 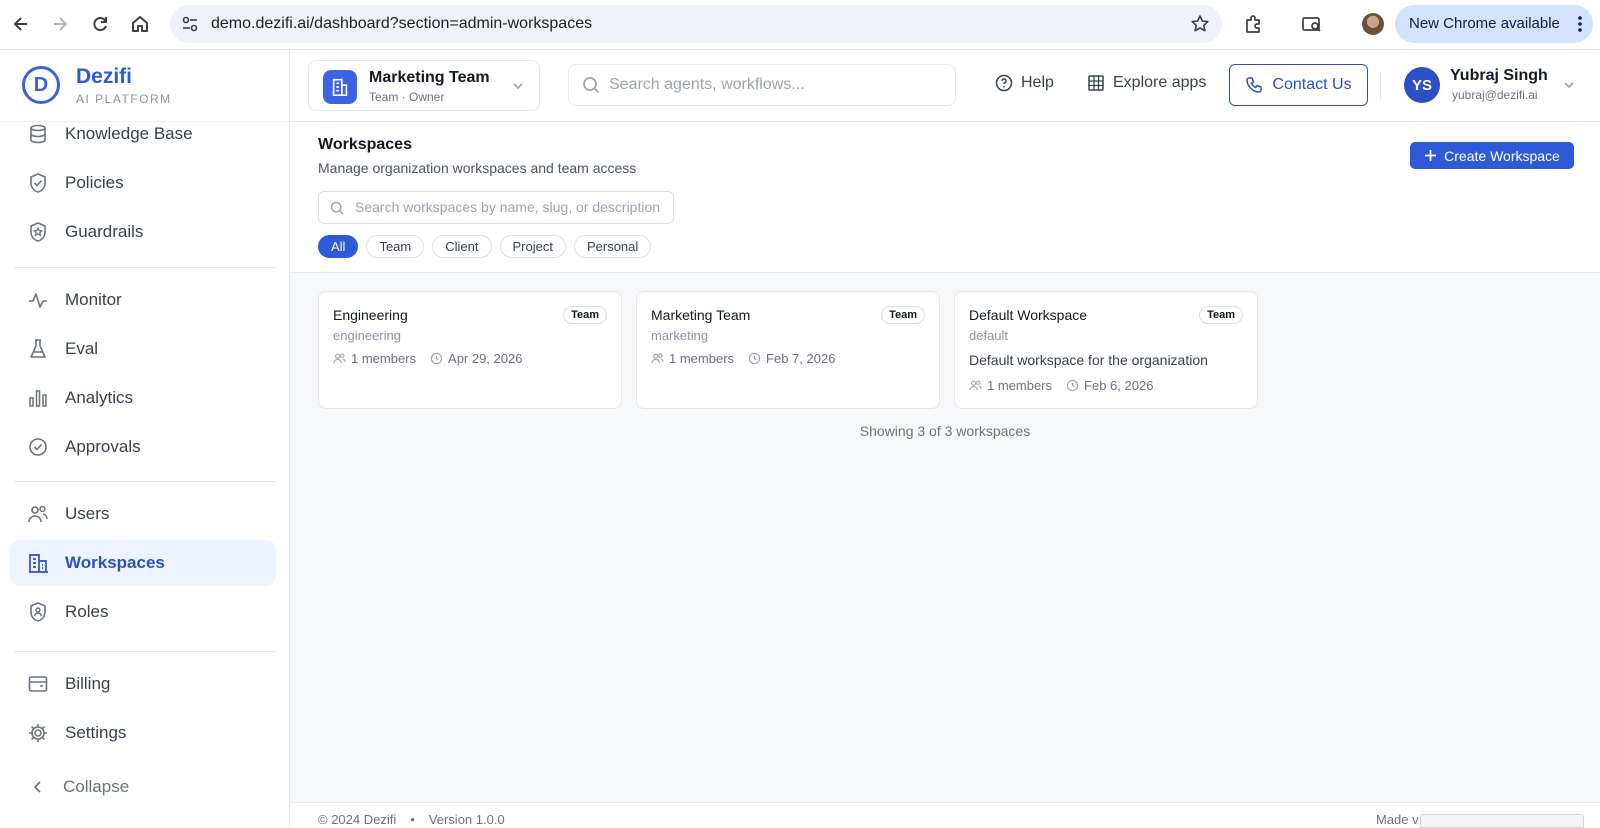 What do you see at coordinates (1502, 821) in the screenshot?
I see `preview-thumbnail` at bounding box center [1502, 821].